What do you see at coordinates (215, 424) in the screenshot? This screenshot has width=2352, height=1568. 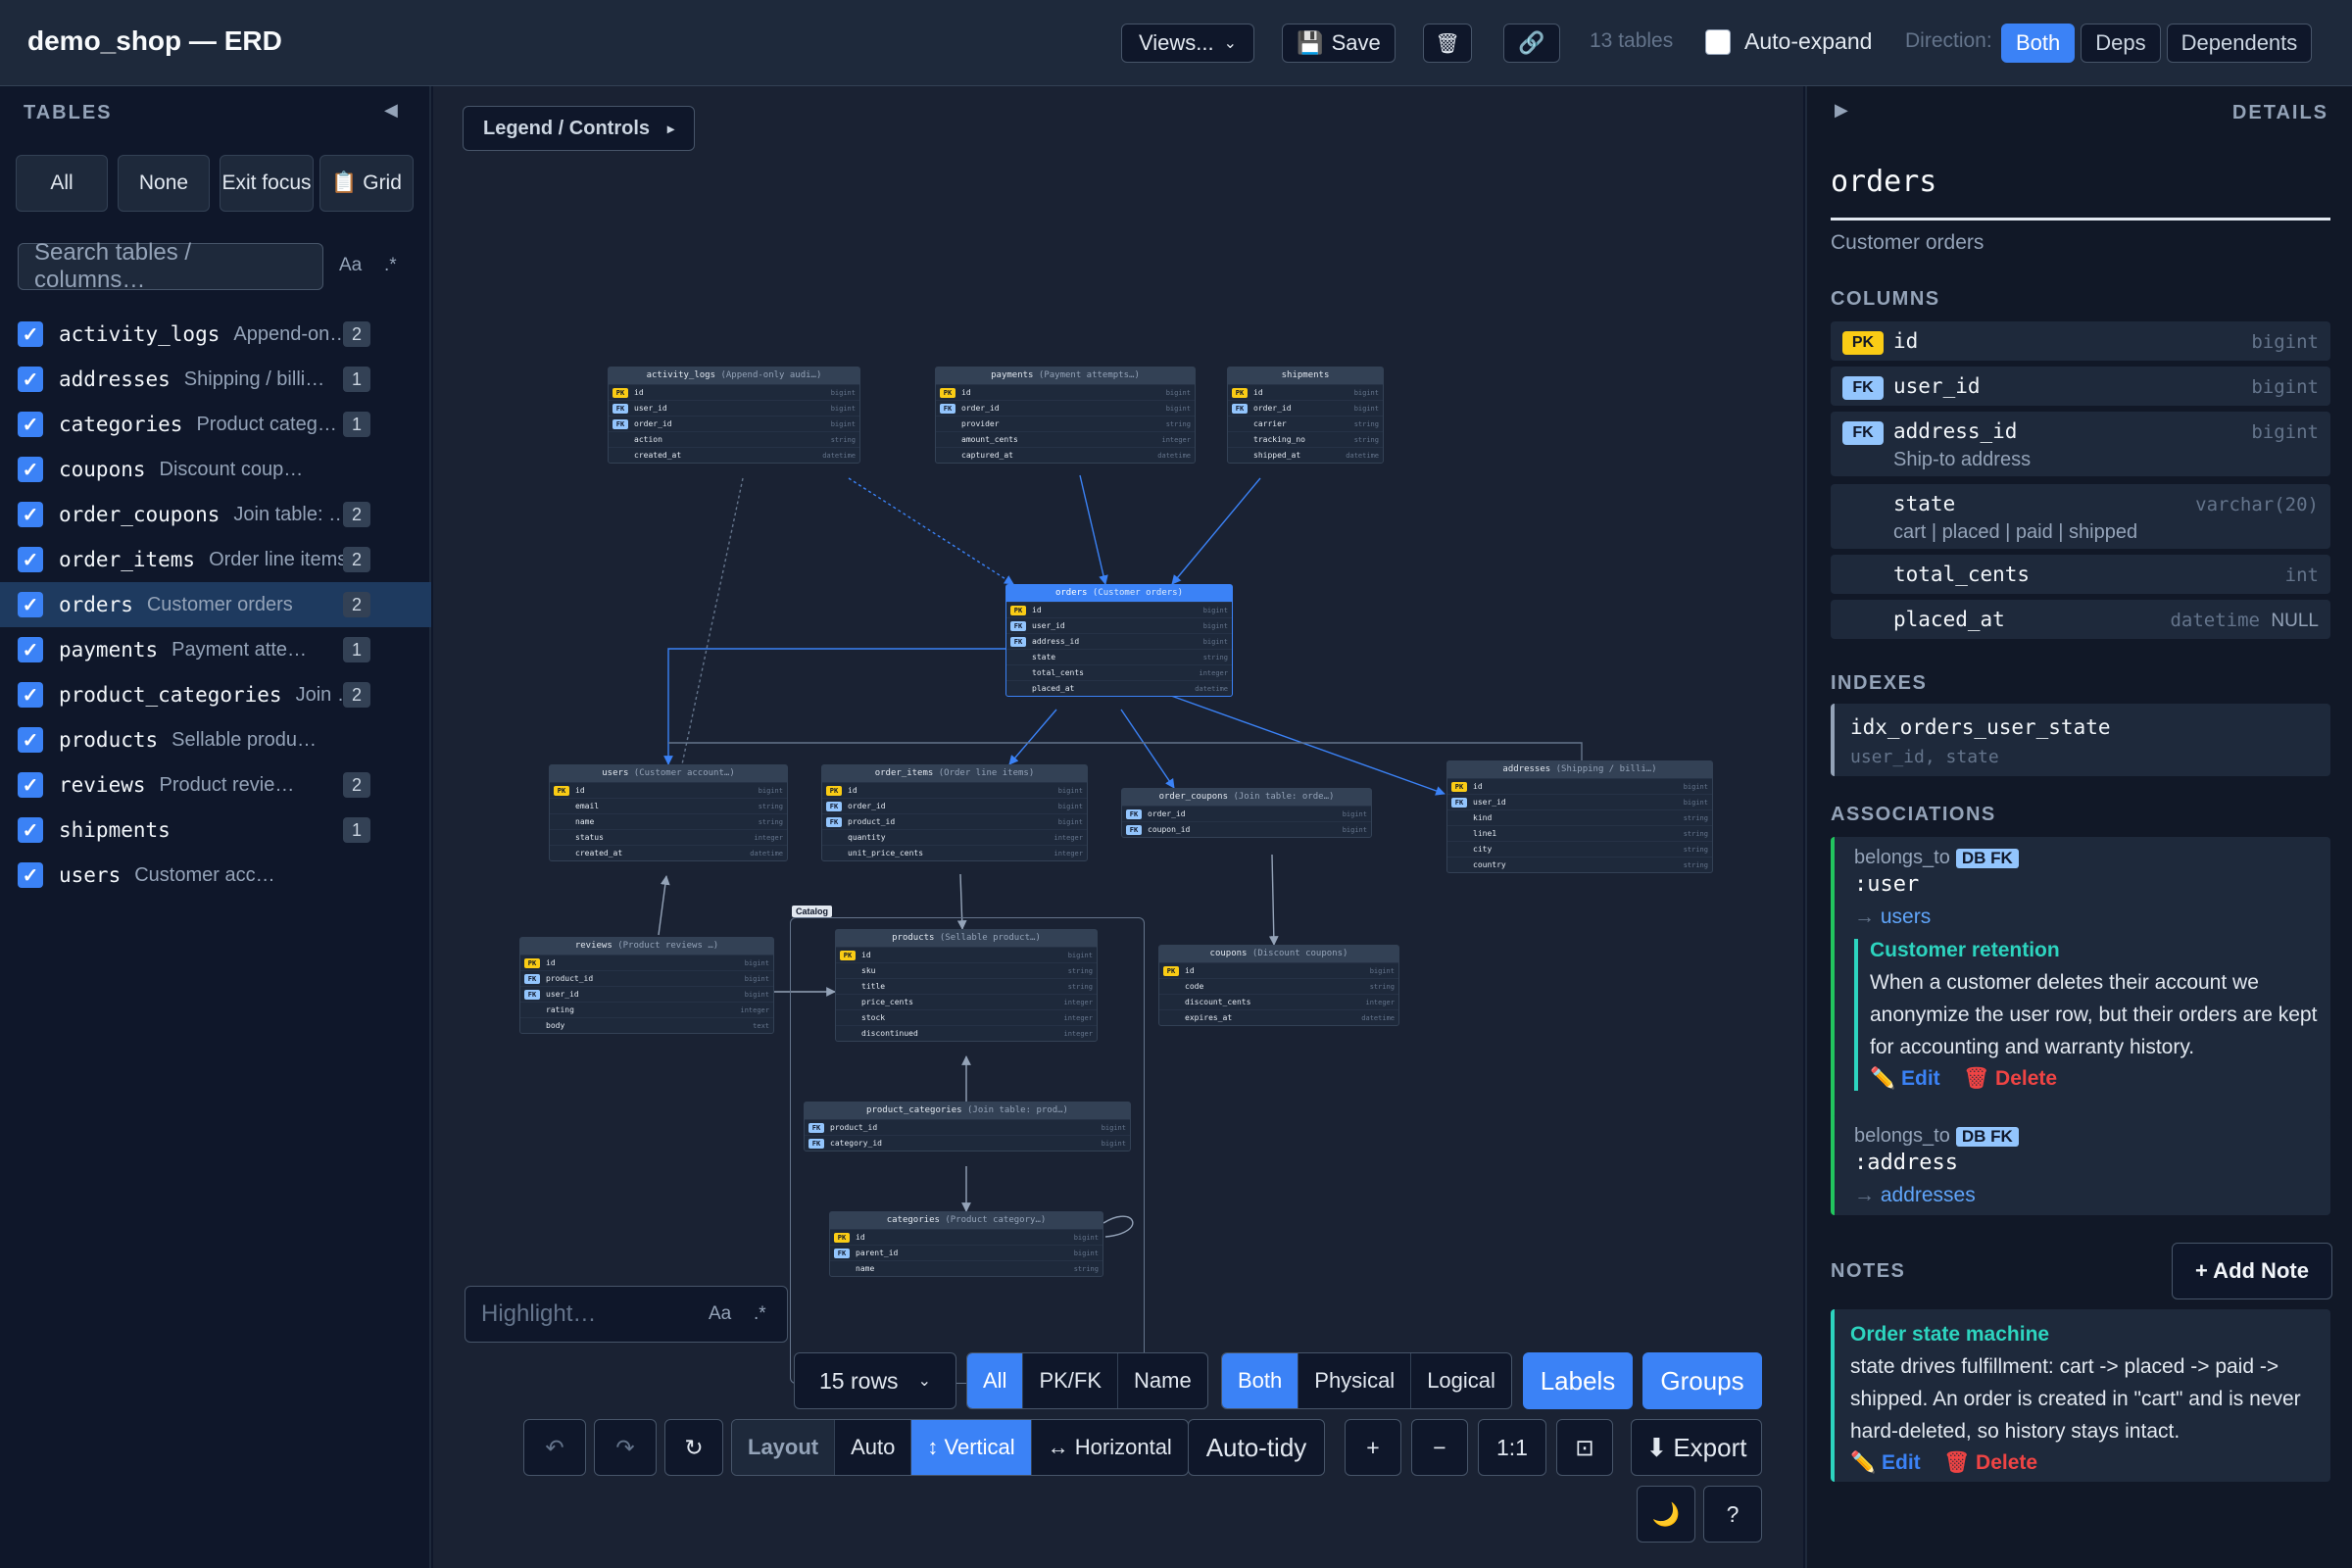 I see `table-list-item: ✓ categories Product categ… 1` at bounding box center [215, 424].